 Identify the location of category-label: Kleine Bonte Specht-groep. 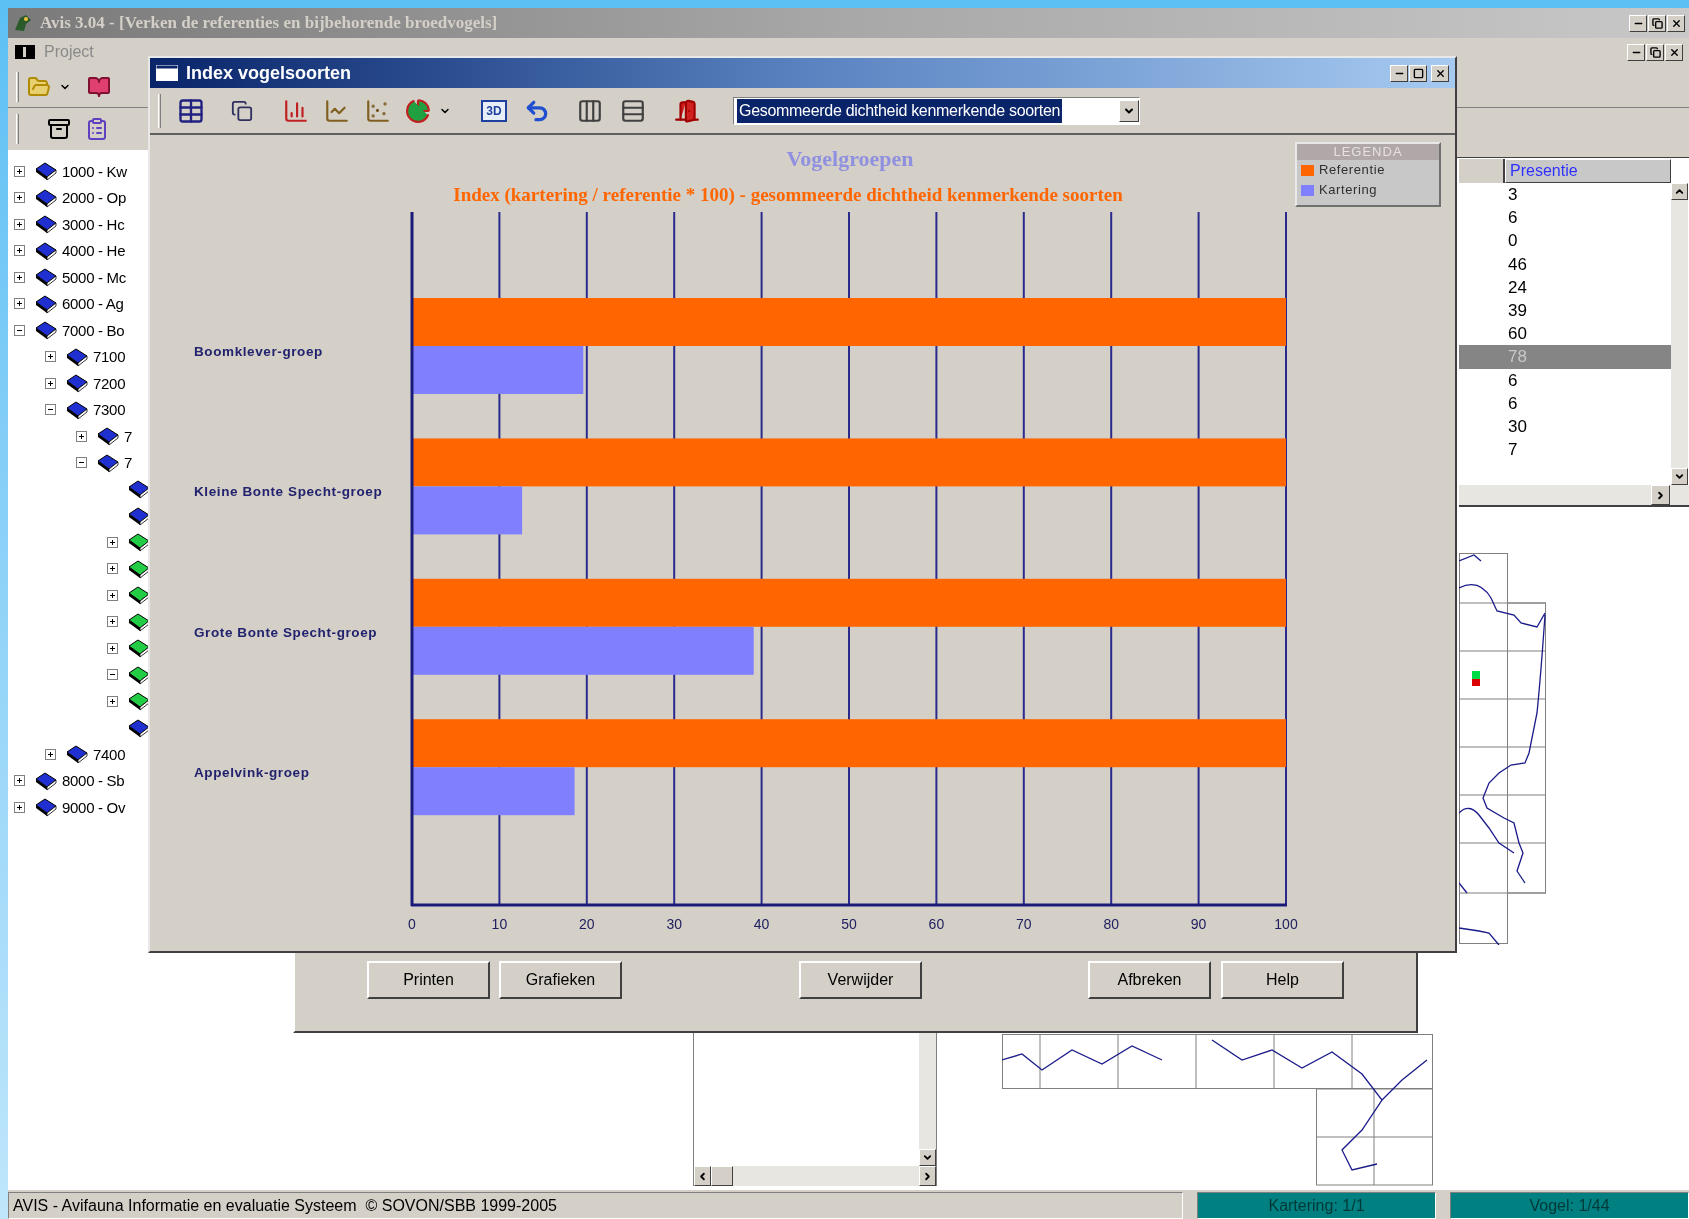
(288, 492).